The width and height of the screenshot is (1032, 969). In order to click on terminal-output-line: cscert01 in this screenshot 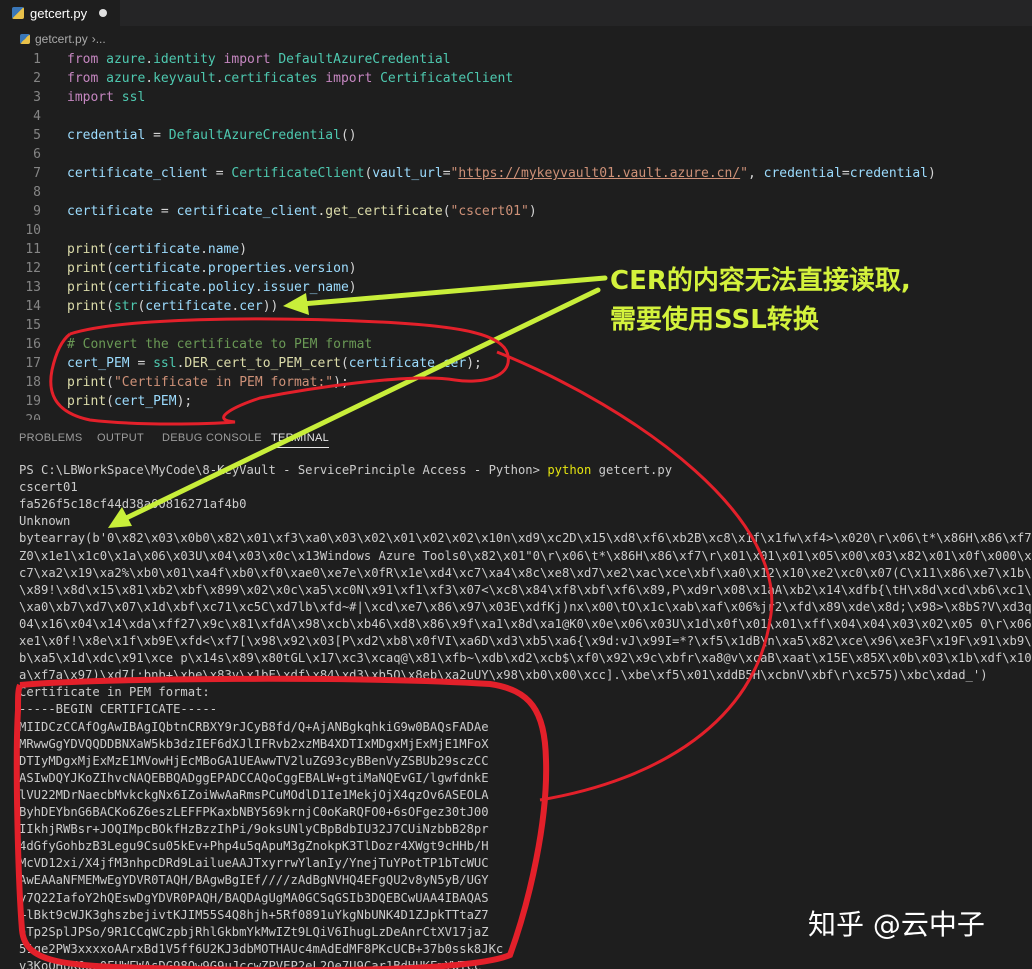, I will do `click(48, 487)`.